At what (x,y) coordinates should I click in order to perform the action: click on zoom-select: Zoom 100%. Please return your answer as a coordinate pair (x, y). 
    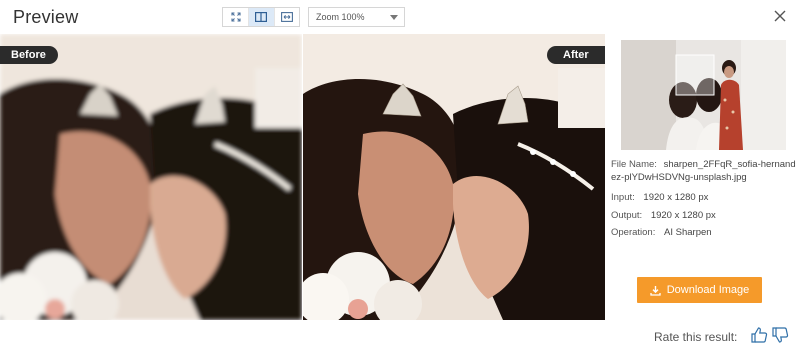
    Looking at the image, I should click on (356, 17).